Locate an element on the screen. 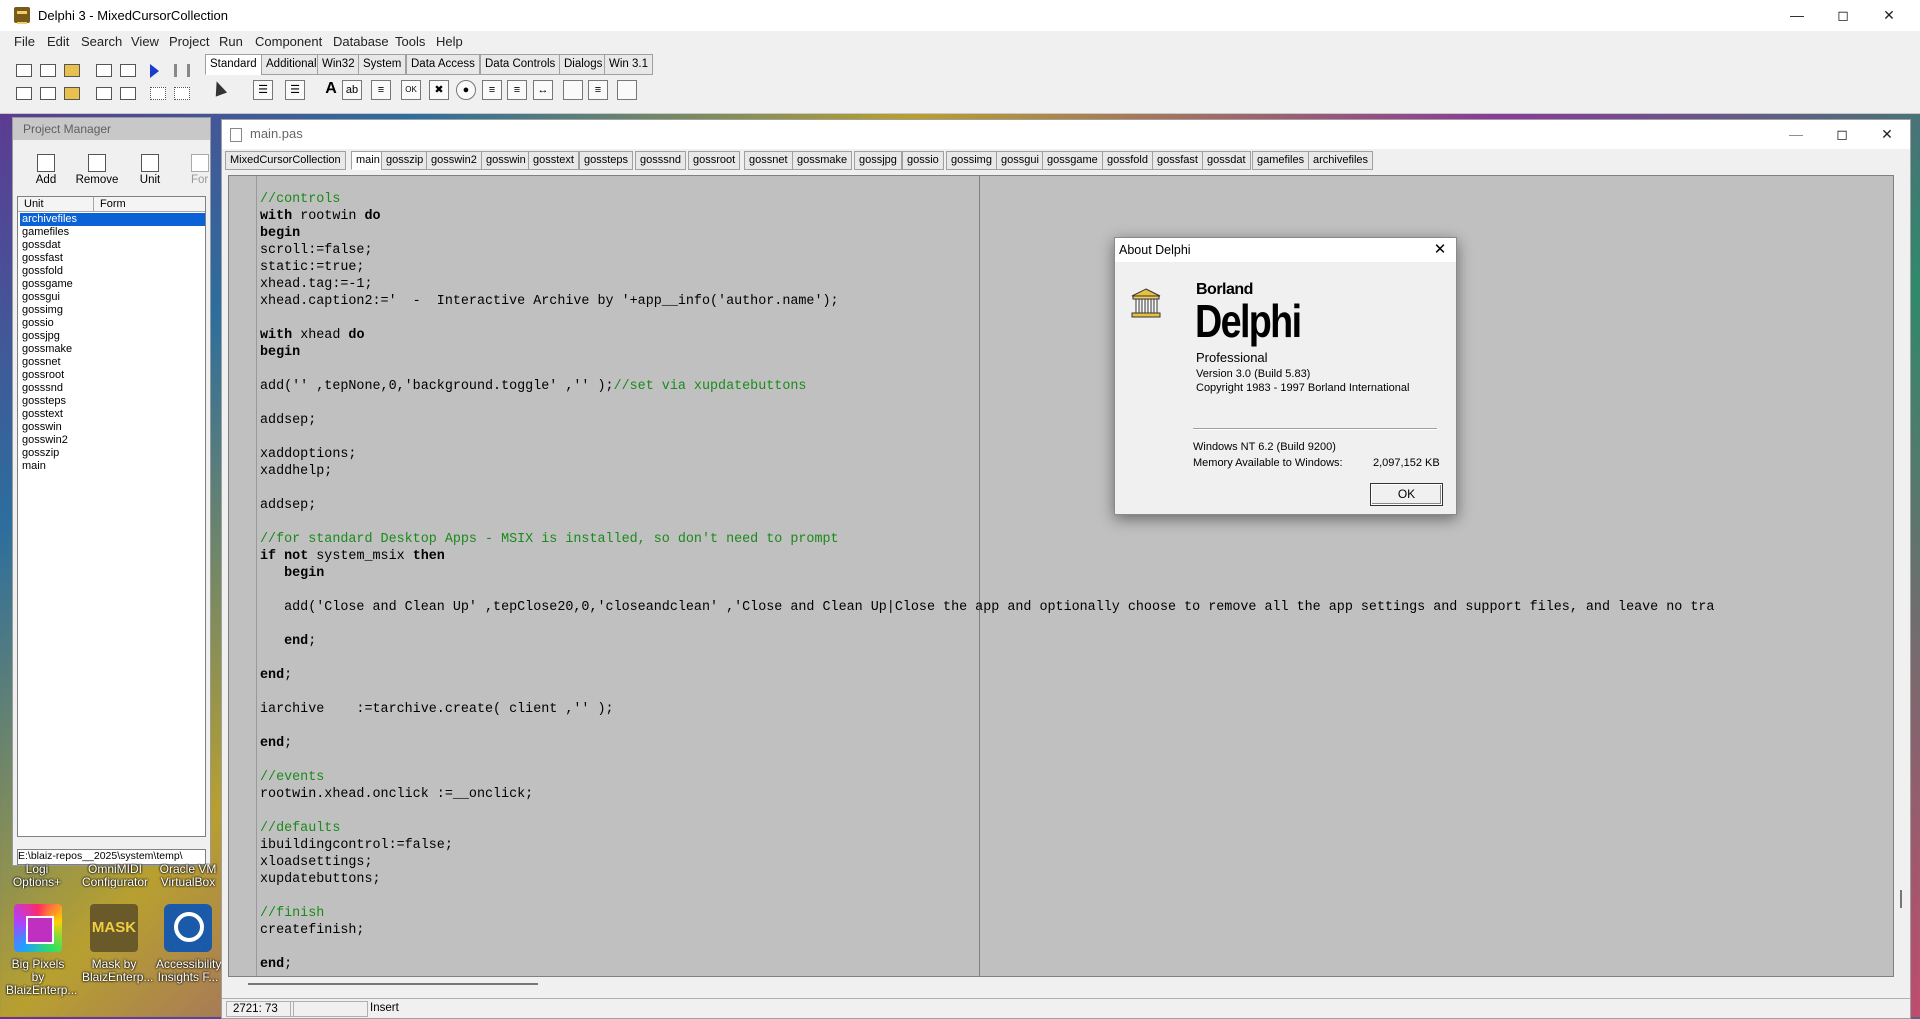 This screenshot has height=1019, width=1920. pm-unit-button: Unit is located at coordinates (150, 170).